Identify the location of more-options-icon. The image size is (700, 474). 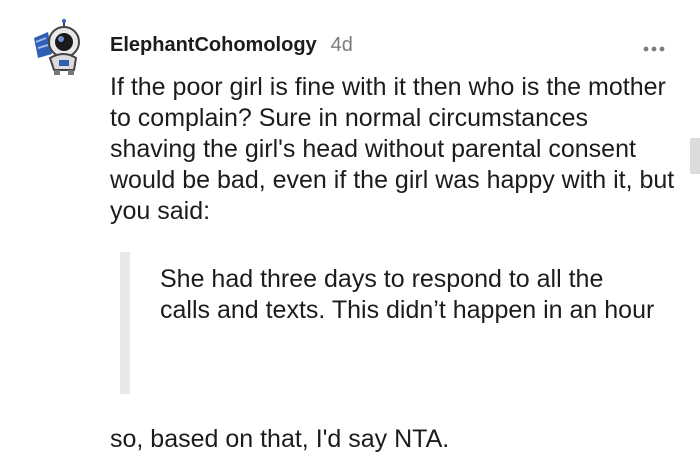
(654, 49).